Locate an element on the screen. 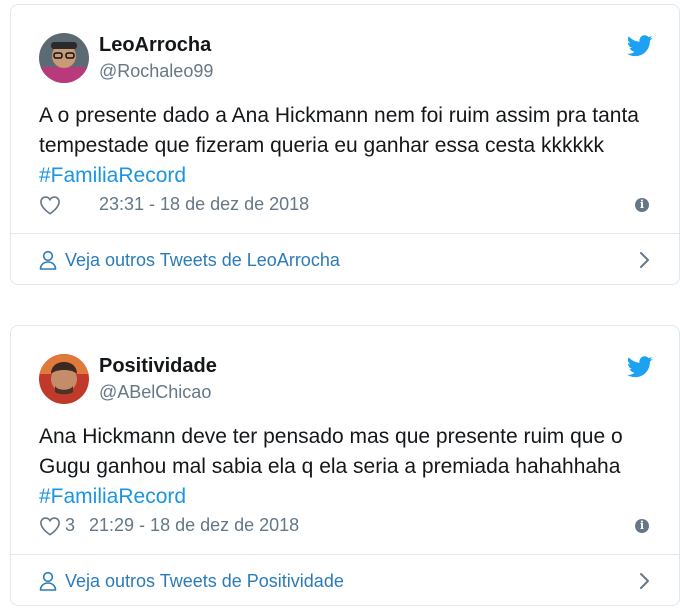  timestamp: 21:29 - 18 de dez de 2018 is located at coordinates (194, 525).